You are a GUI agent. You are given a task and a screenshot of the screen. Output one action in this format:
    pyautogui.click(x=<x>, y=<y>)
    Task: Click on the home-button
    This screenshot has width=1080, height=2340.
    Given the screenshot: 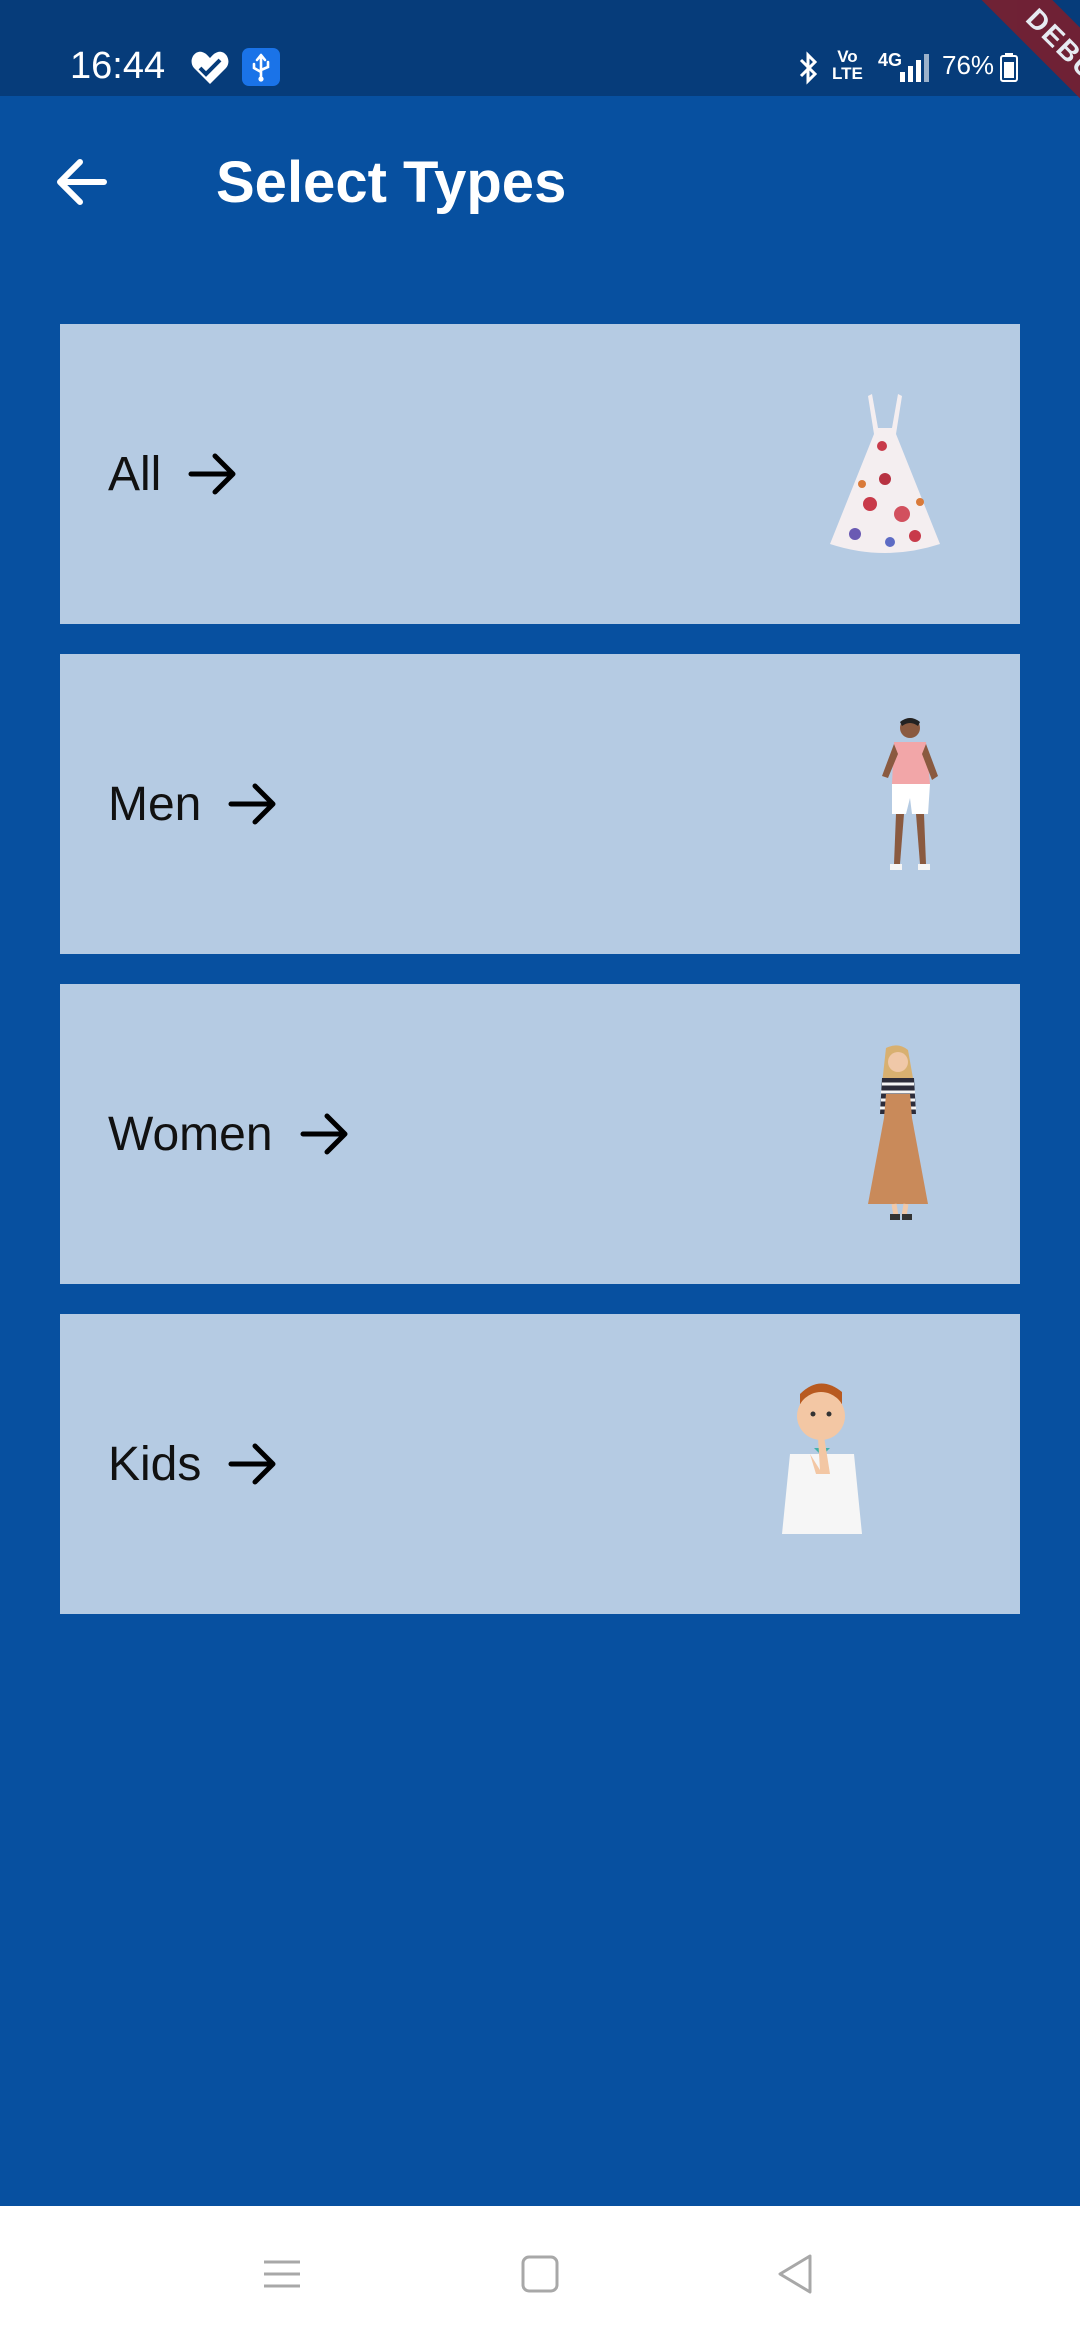 What is the action you would take?
    pyautogui.click(x=540, y=2274)
    